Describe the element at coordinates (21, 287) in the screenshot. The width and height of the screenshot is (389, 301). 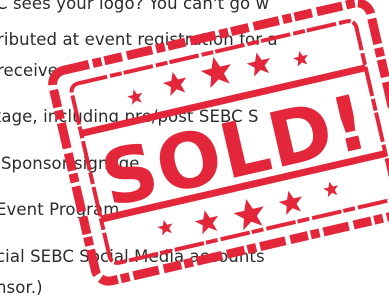
I see `text-line: nsor.)` at that location.